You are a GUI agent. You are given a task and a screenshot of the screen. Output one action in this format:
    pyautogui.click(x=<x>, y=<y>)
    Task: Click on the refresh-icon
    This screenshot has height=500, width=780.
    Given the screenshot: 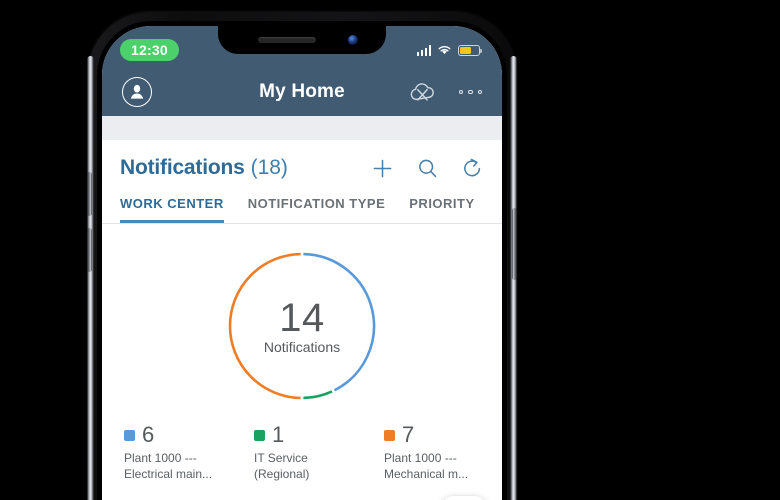 What is the action you would take?
    pyautogui.click(x=472, y=168)
    